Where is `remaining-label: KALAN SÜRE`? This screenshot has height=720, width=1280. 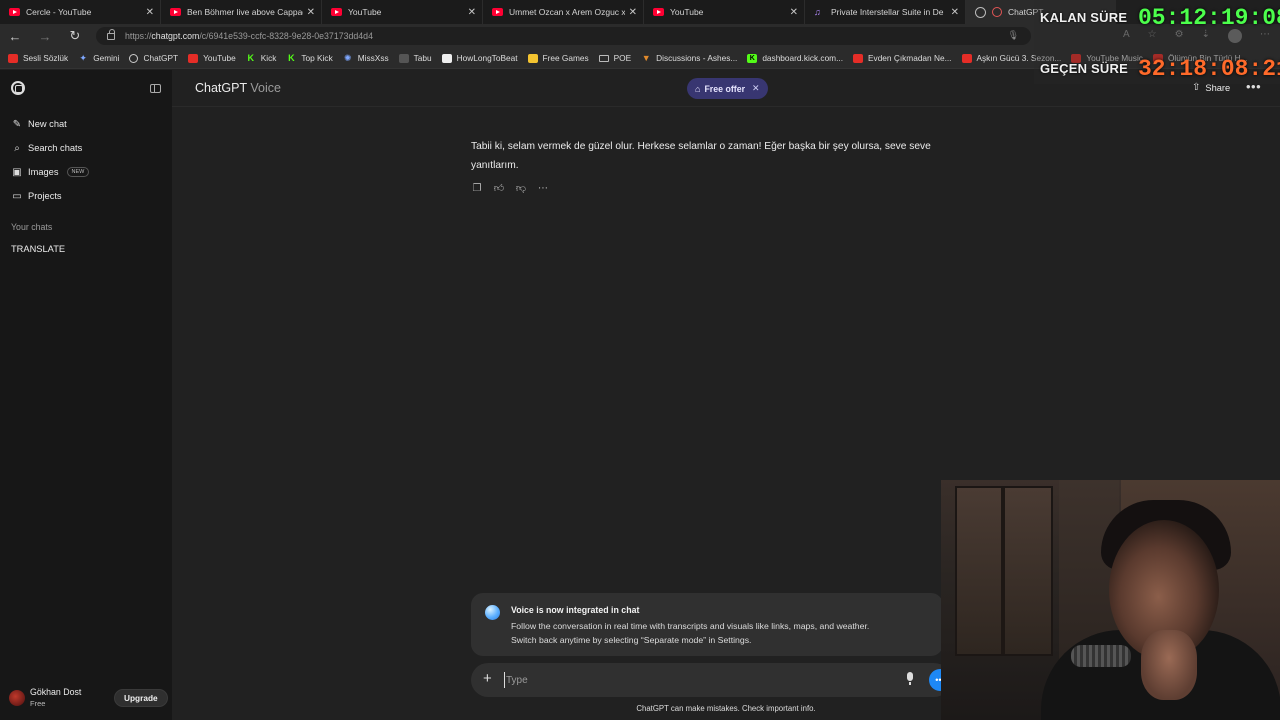
remaining-label: KALAN SÜRE is located at coordinates (1084, 17).